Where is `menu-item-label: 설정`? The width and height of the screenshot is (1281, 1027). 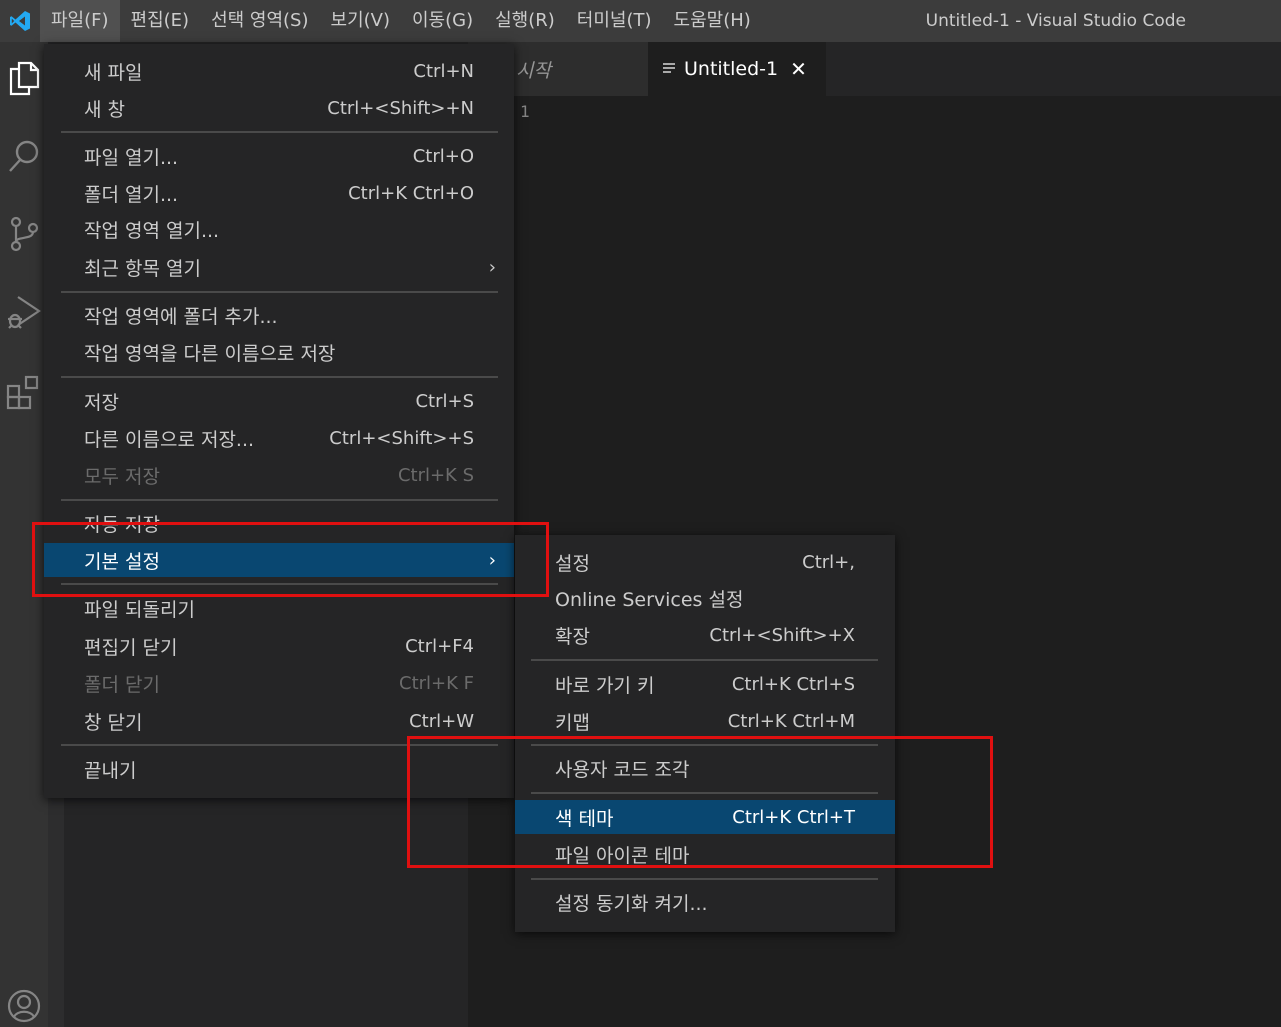
menu-item-label: 설정 is located at coordinates (572, 563).